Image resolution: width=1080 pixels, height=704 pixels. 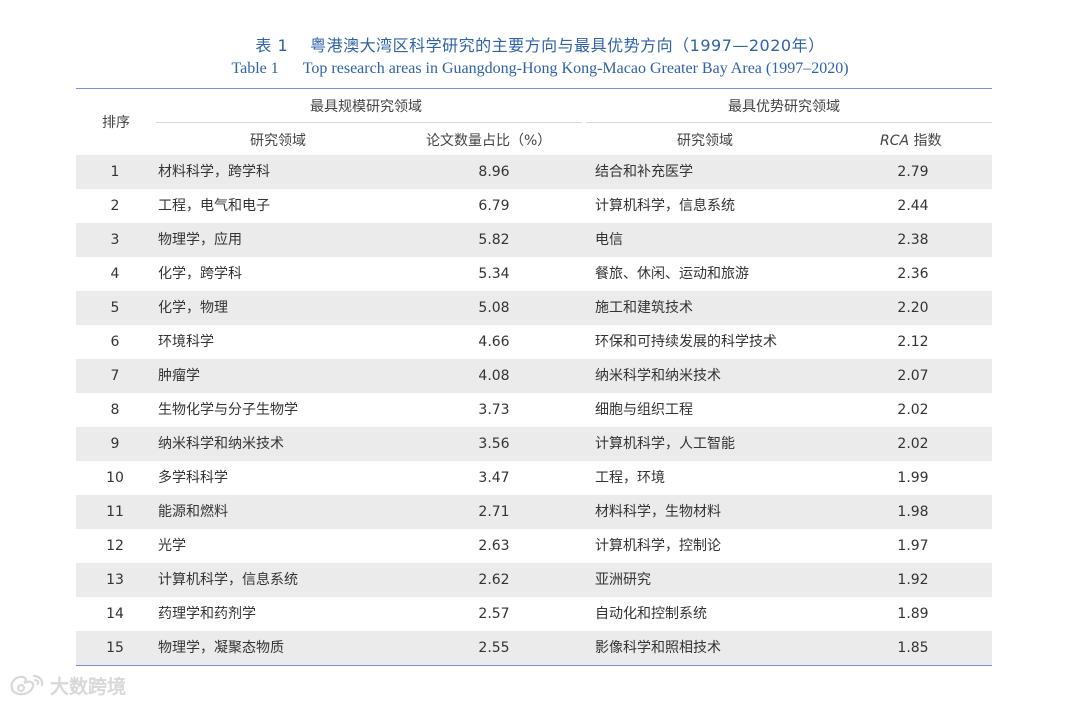 What do you see at coordinates (658, 376) in the screenshot?
I see `research-area-advantage-cell: 纳米科学和纳米技术` at bounding box center [658, 376].